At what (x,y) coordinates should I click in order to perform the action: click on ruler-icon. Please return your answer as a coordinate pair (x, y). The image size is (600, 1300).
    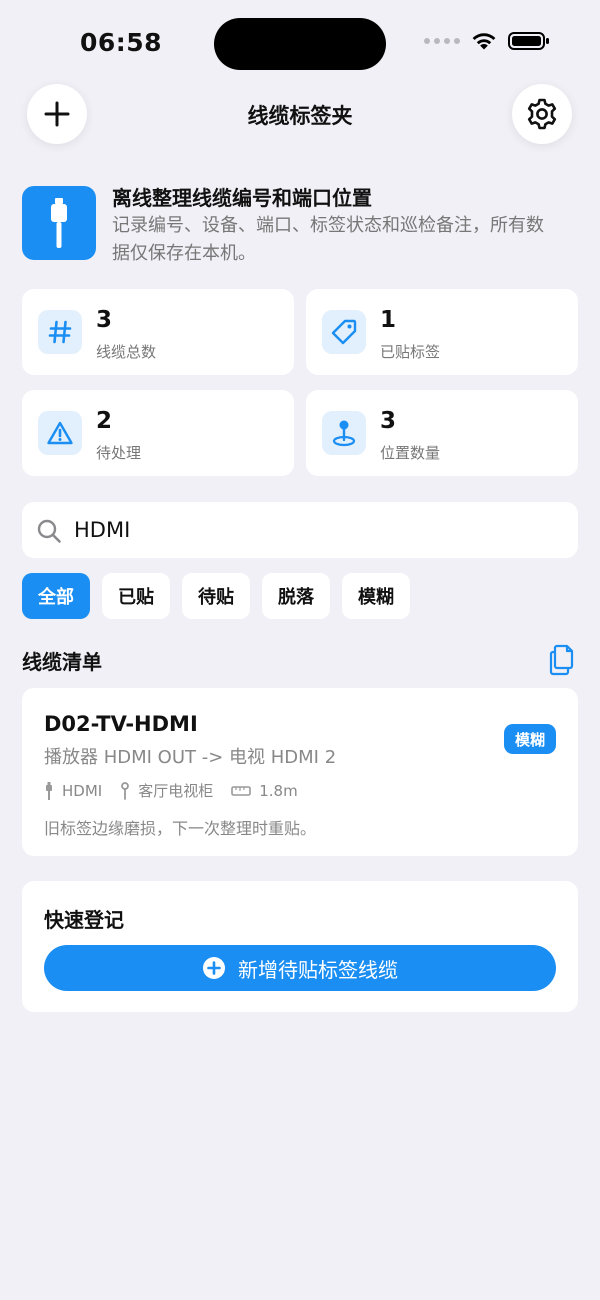
    Looking at the image, I should click on (241, 790).